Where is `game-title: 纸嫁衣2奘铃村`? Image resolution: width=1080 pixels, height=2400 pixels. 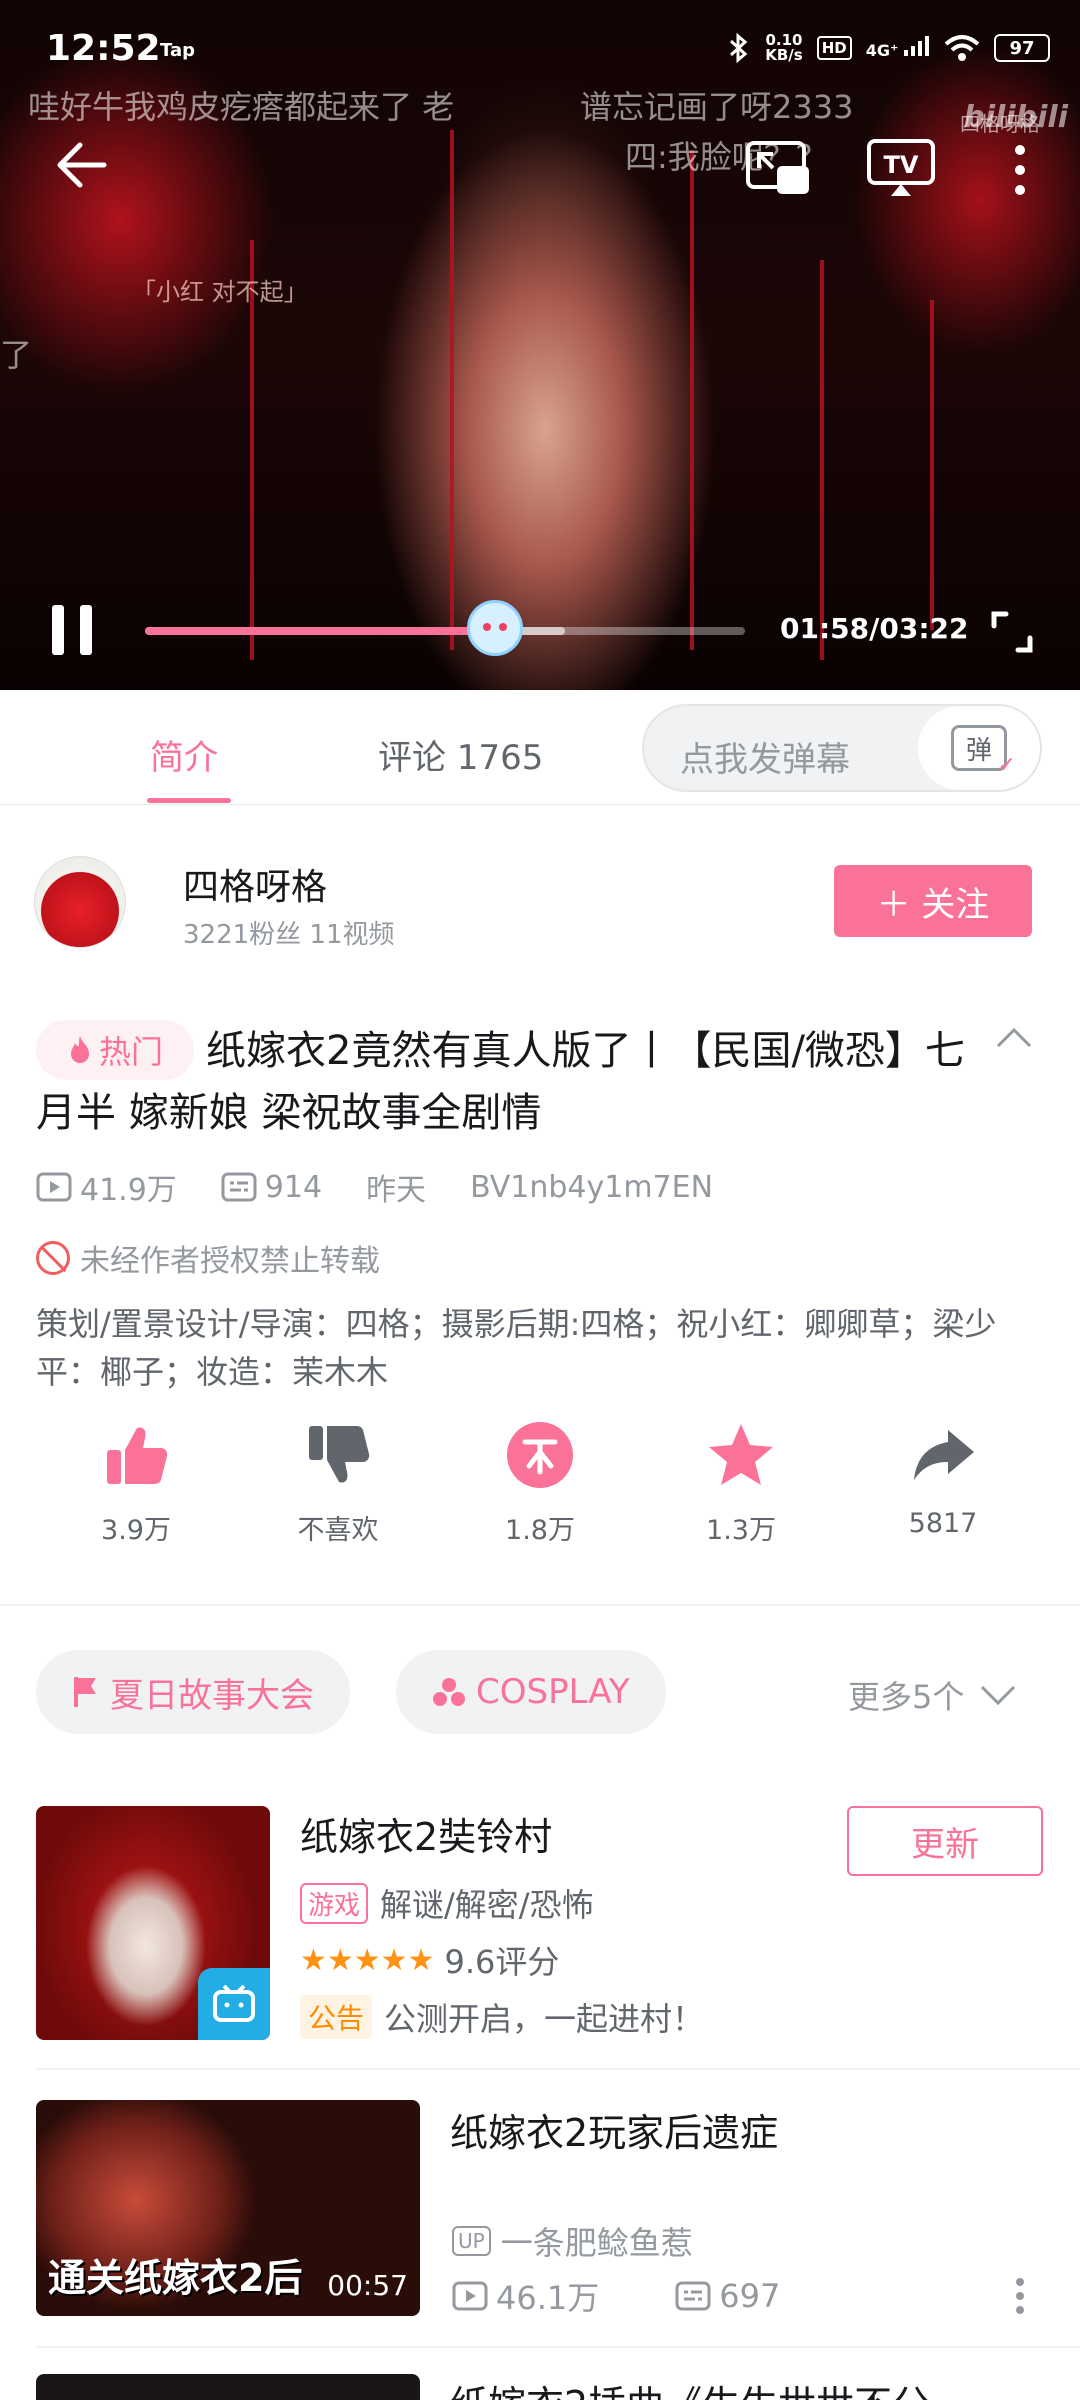 game-title: 纸嫁衣2奘铃村 is located at coordinates (426, 1833).